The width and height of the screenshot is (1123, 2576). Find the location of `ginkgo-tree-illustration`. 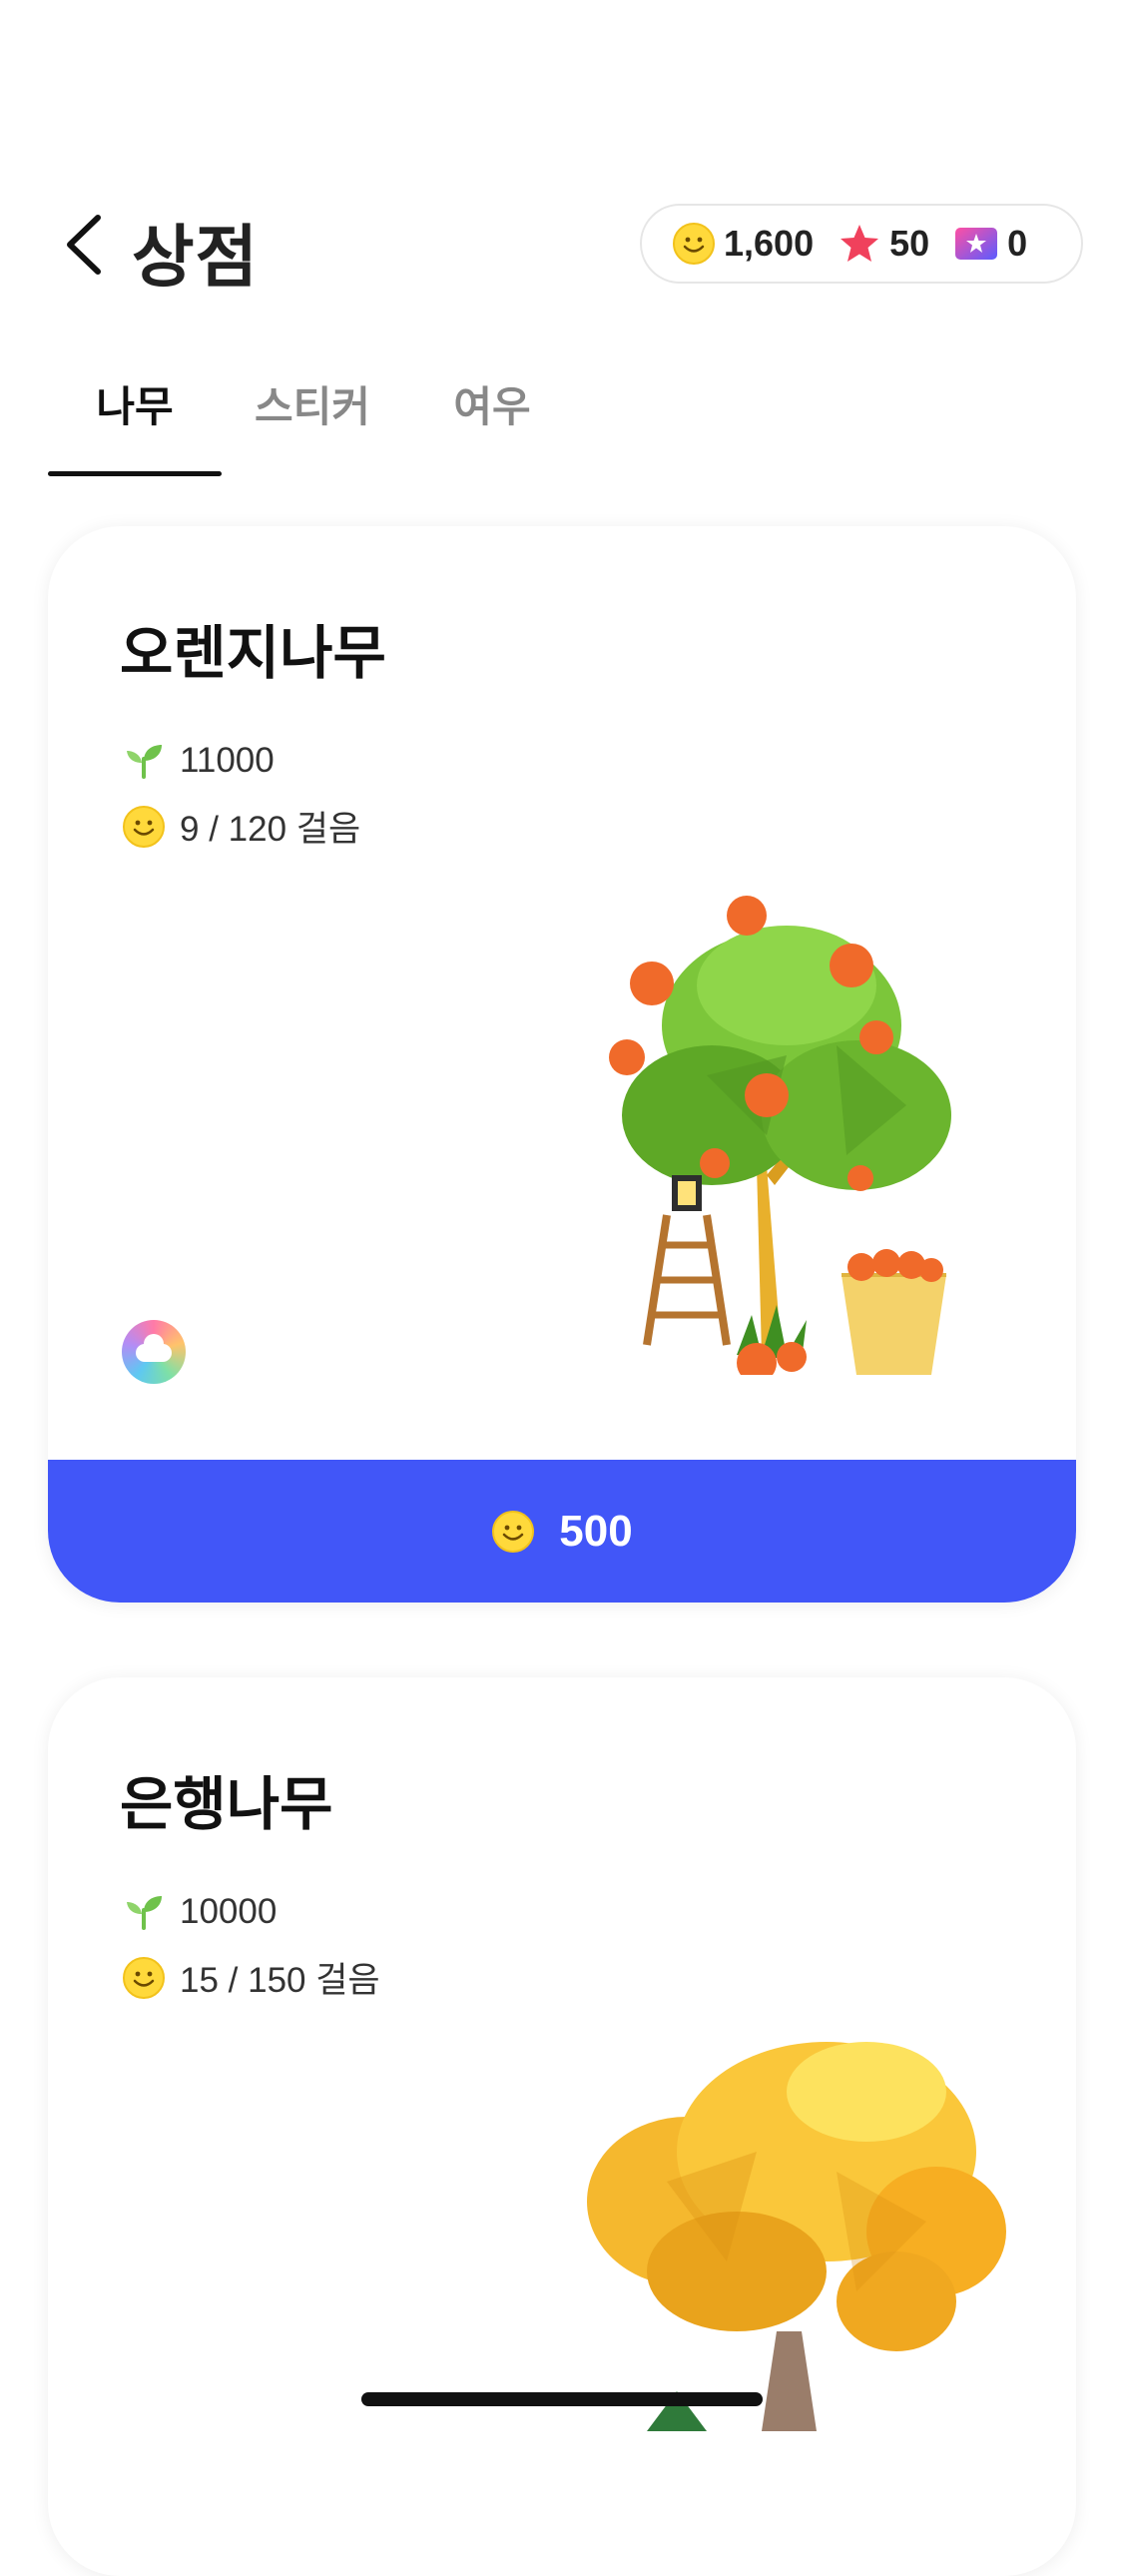

ginkgo-tree-illustration is located at coordinates (796, 2236).